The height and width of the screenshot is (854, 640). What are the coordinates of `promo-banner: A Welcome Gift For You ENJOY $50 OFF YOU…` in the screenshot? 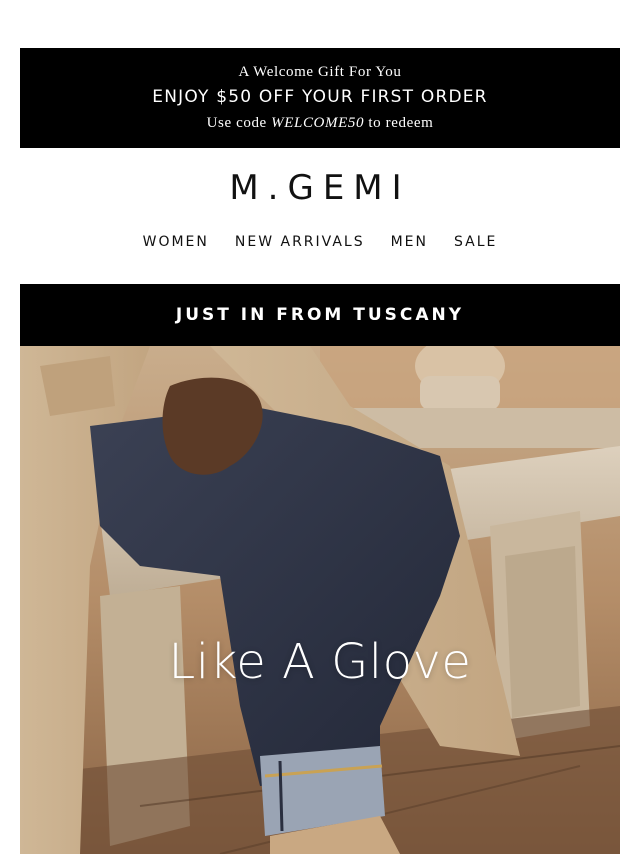 It's located at (320, 98).